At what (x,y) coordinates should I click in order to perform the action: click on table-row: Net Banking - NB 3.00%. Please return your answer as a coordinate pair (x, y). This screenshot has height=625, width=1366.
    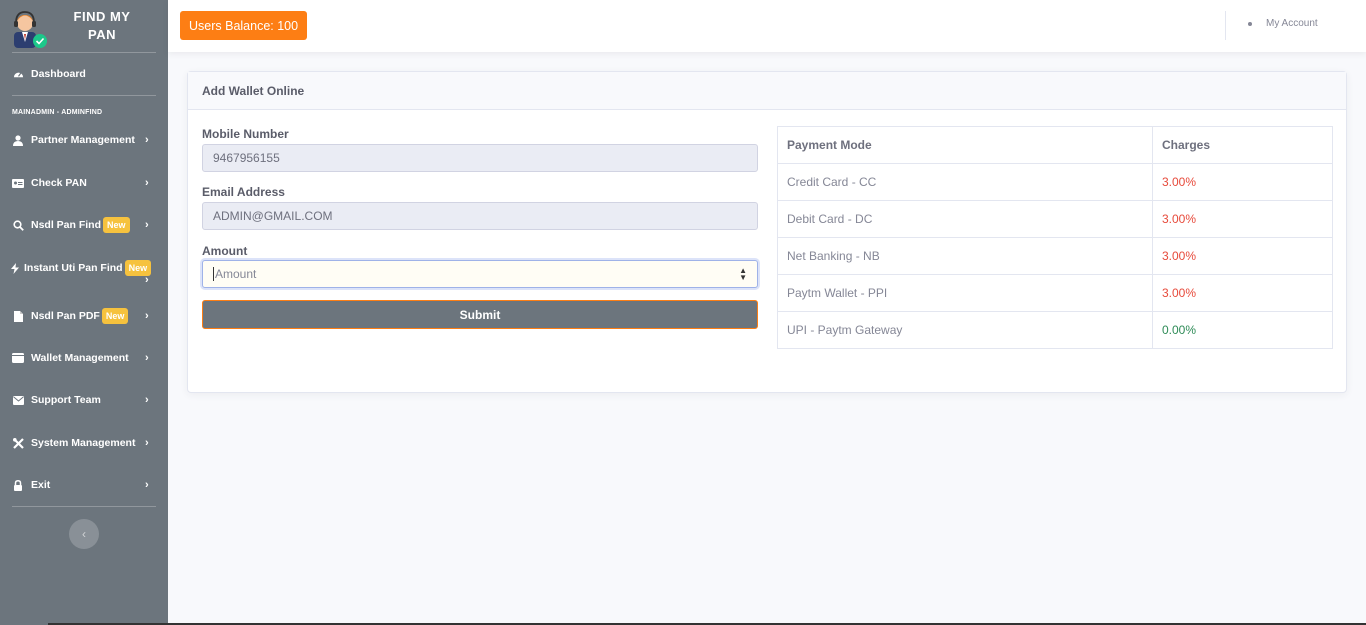
    Looking at the image, I should click on (1055, 256).